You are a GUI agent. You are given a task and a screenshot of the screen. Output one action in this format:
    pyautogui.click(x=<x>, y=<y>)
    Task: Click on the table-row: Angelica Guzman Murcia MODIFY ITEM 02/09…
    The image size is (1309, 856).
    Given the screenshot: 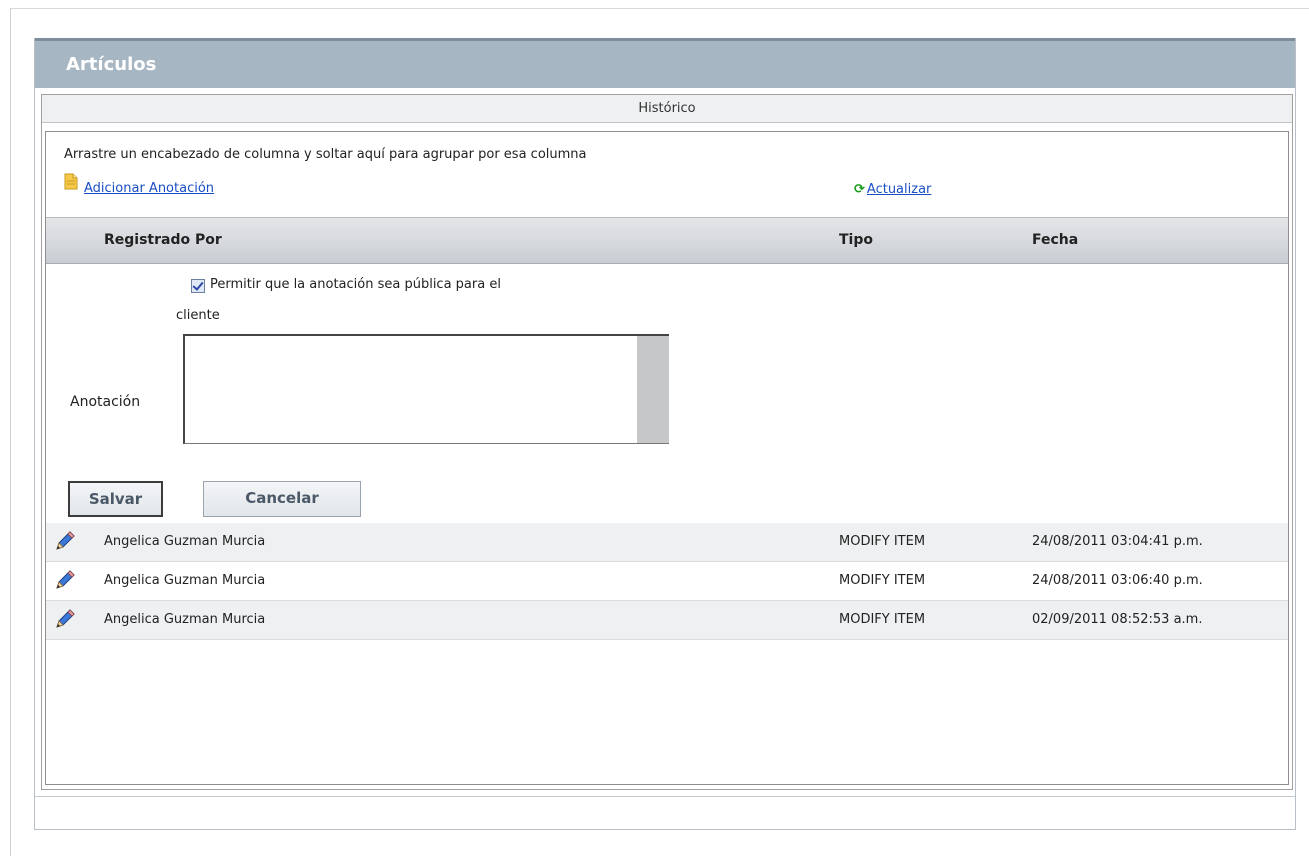 What is the action you would take?
    pyautogui.click(x=667, y=620)
    